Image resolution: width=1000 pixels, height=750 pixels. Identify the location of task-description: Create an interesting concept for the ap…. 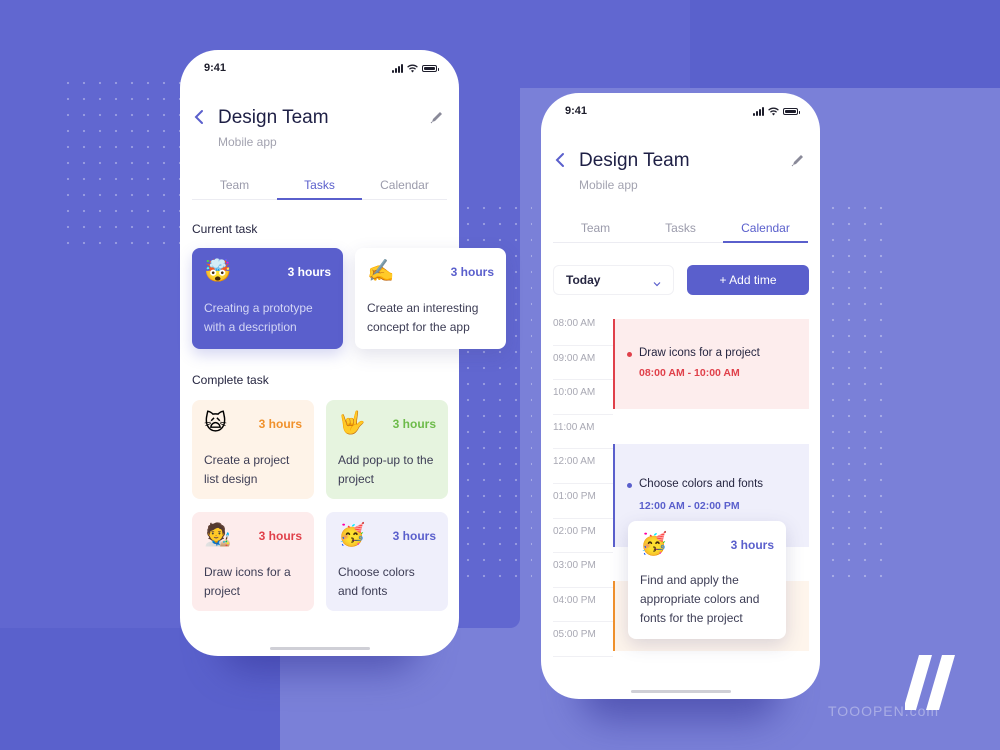
(423, 317).